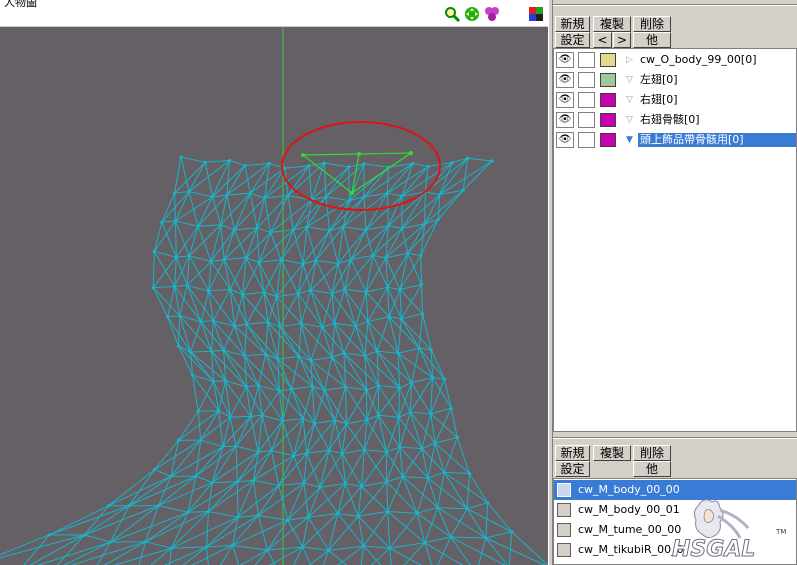 The height and width of the screenshot is (565, 797). I want to click on frame-item: 👁 ▽ 右翅骨骸[0], so click(675, 120).